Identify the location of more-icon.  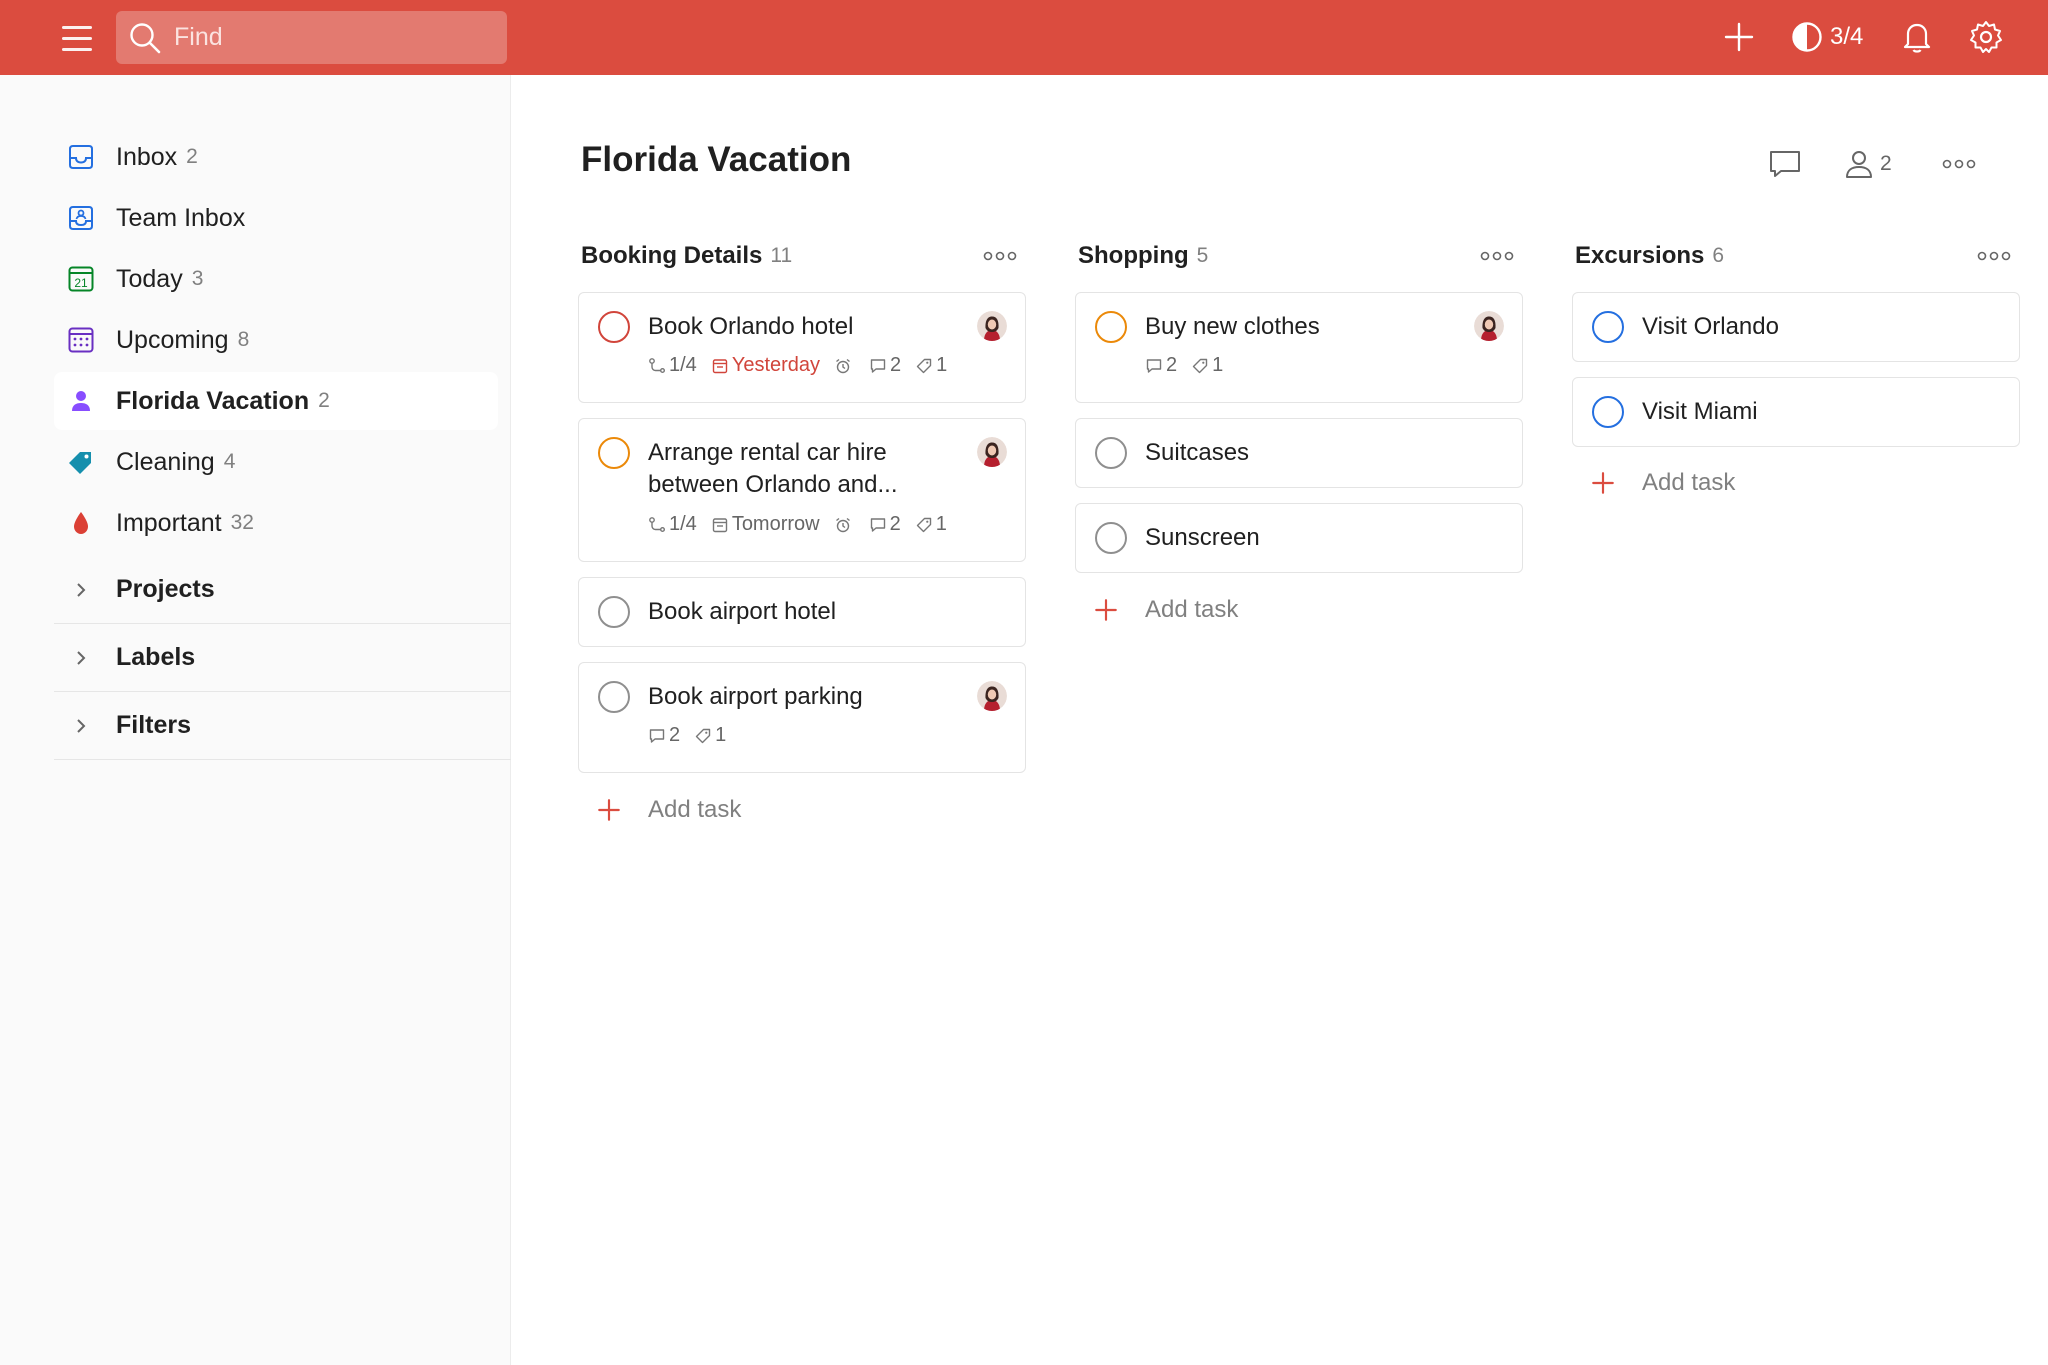
(1959, 164).